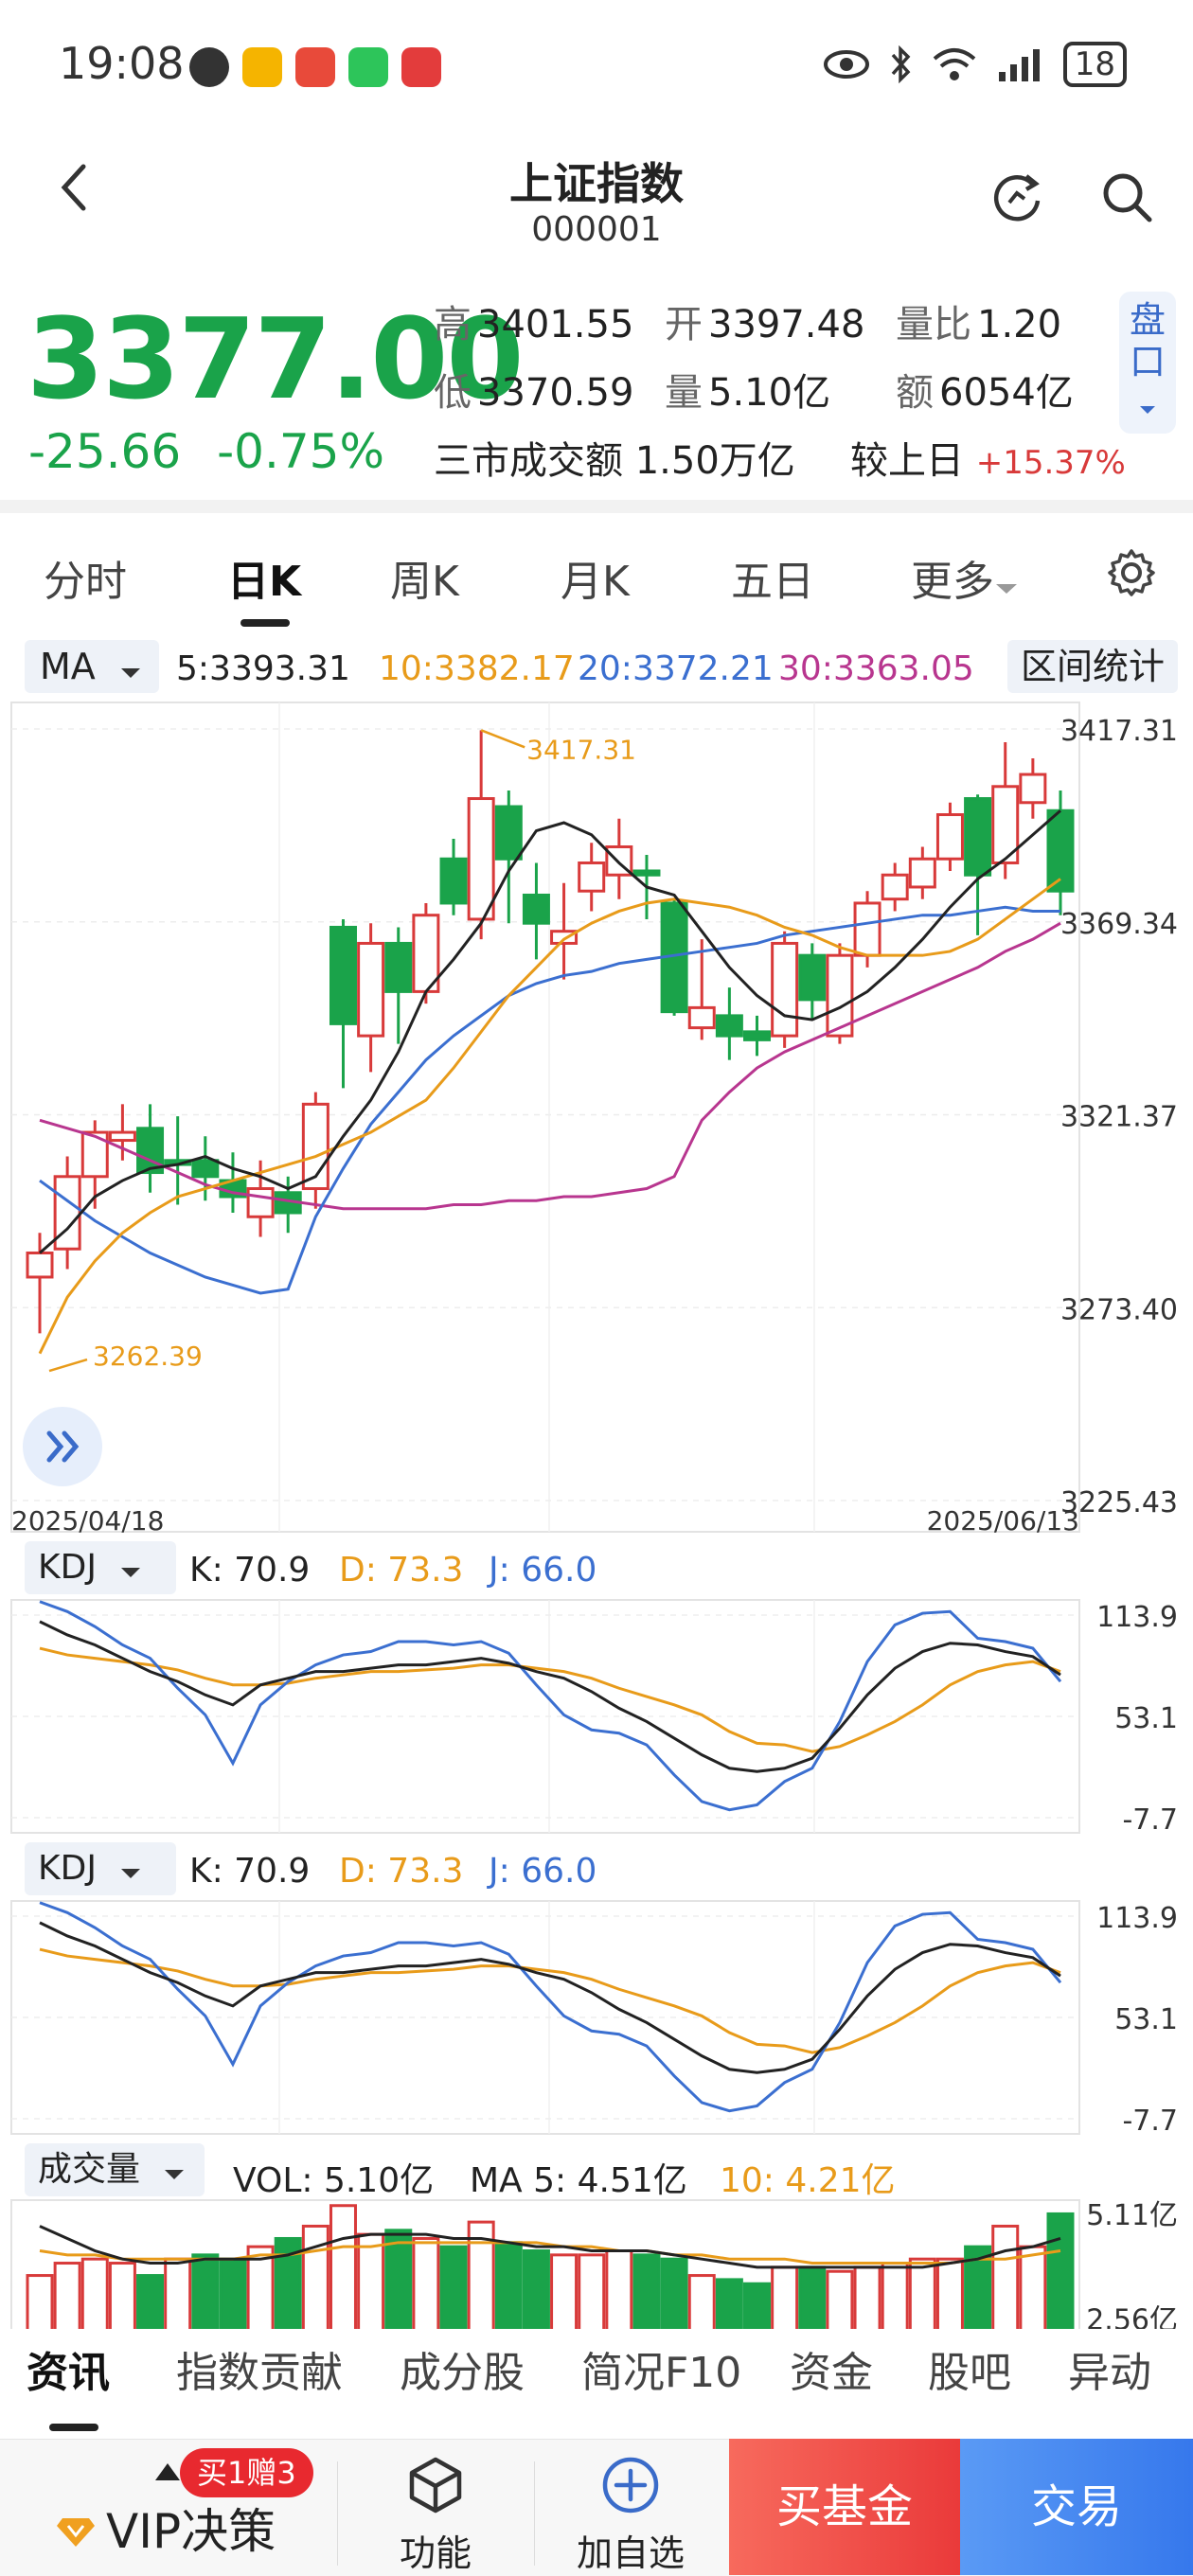  What do you see at coordinates (1119, 1118) in the screenshot?
I see `y-tick-label: 3321.37` at bounding box center [1119, 1118].